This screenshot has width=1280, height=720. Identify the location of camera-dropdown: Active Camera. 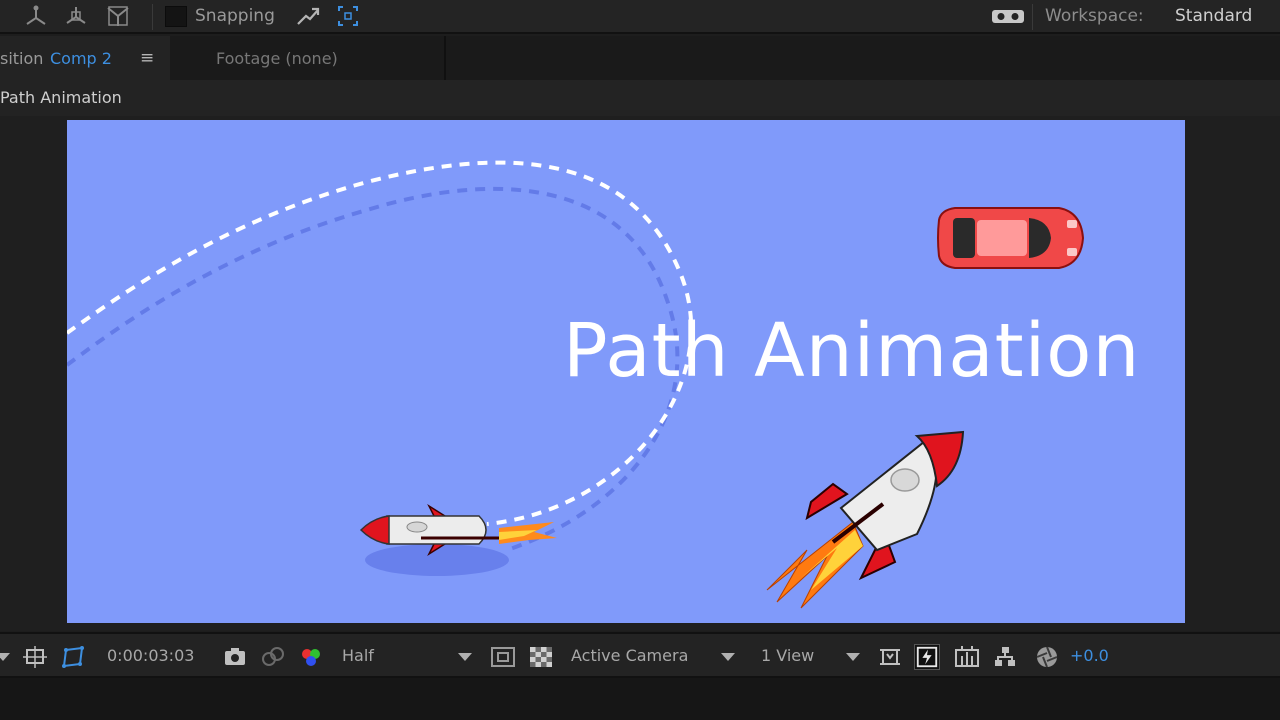
(629, 655).